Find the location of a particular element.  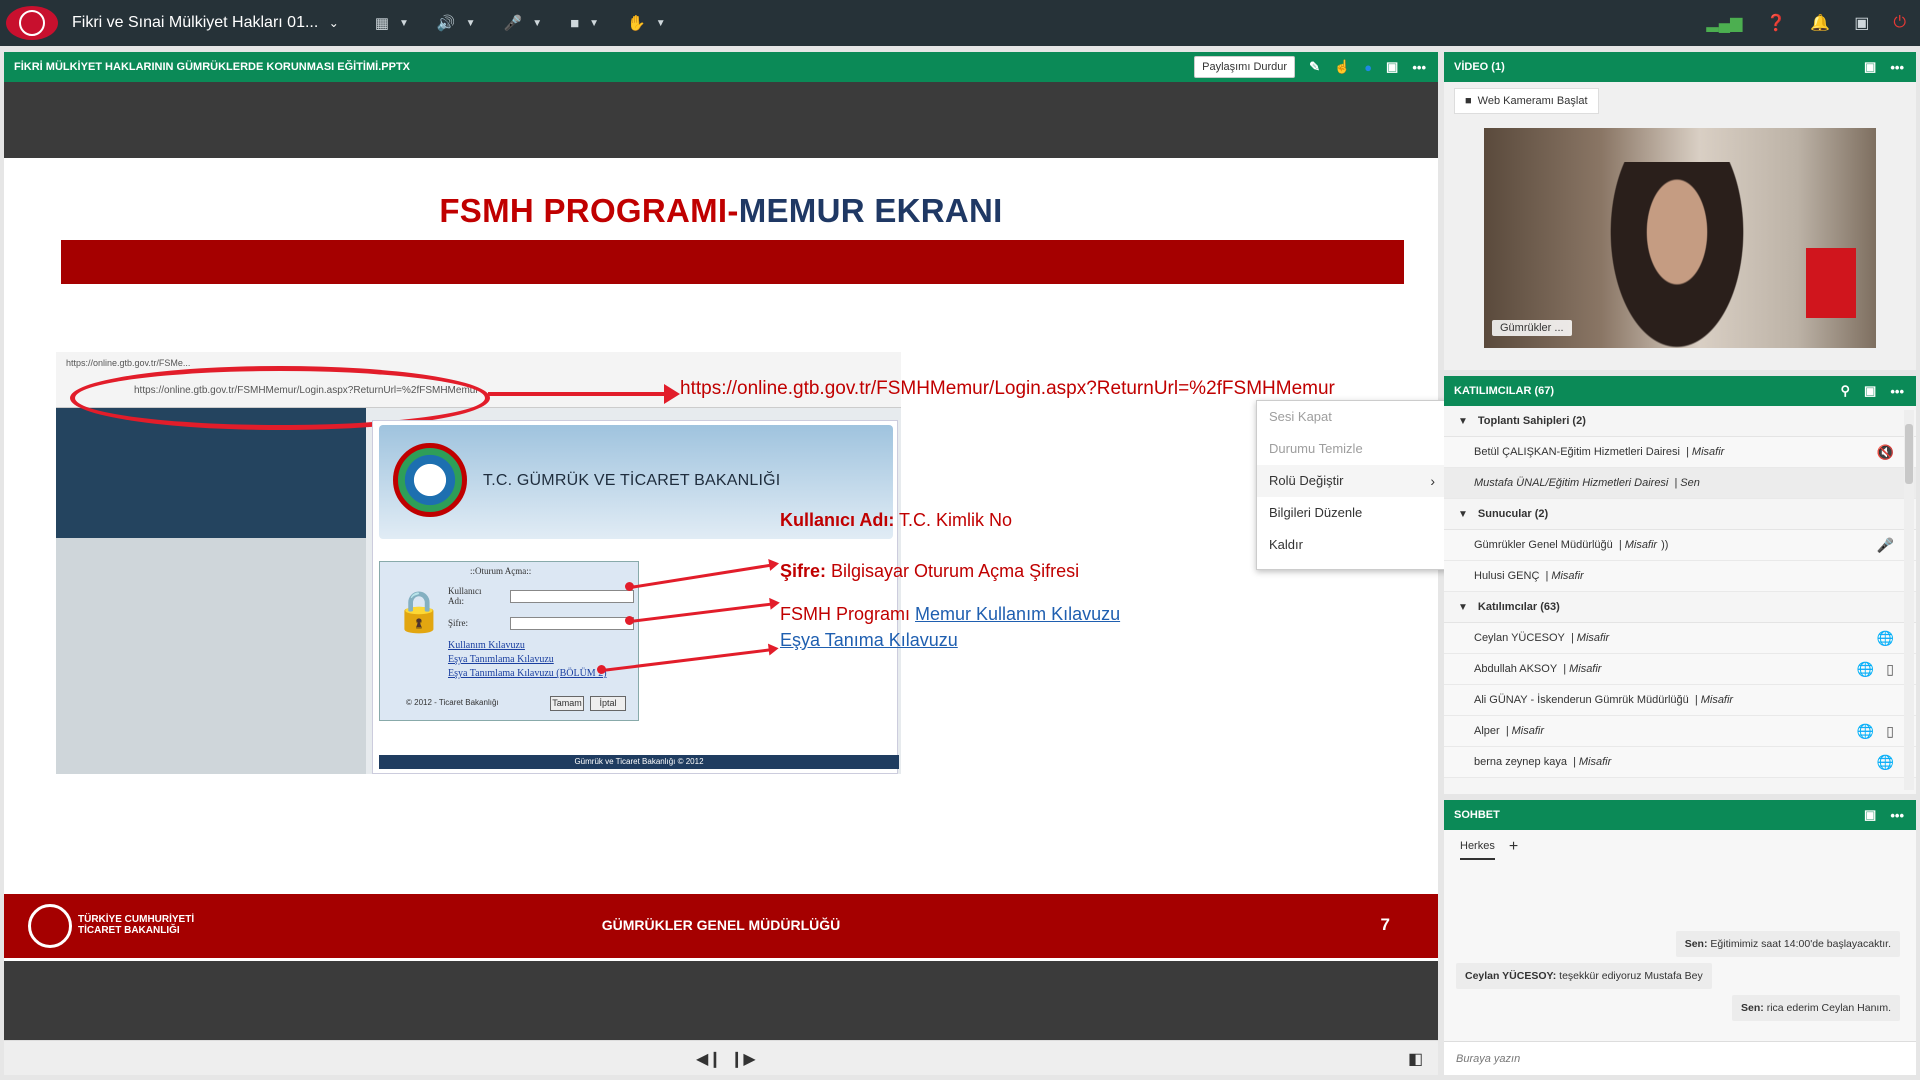

password-field is located at coordinates (572, 623).